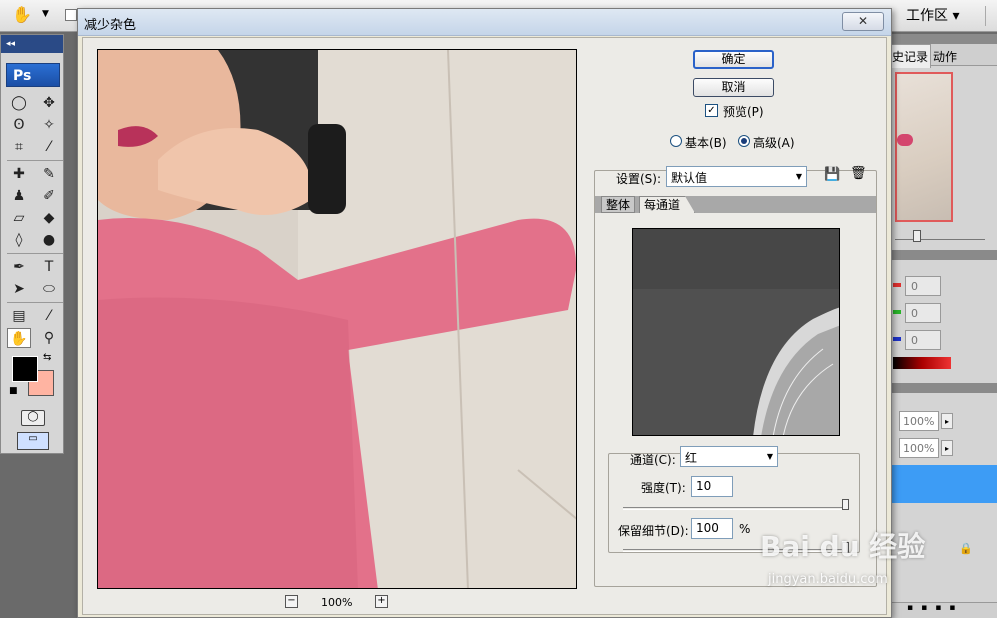 The width and height of the screenshot is (997, 618). I want to click on preview-checkbox-label: 预览(P), so click(743, 112).